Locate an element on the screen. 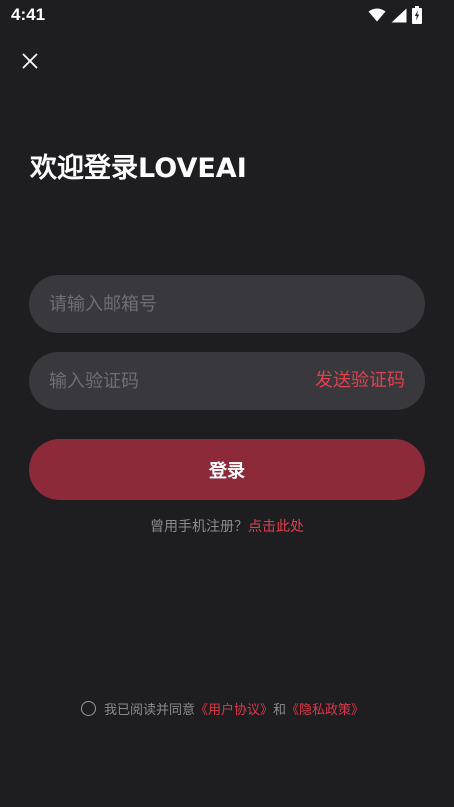 The width and height of the screenshot is (454, 807). code-field-container: 发送验证码 is located at coordinates (227, 381).